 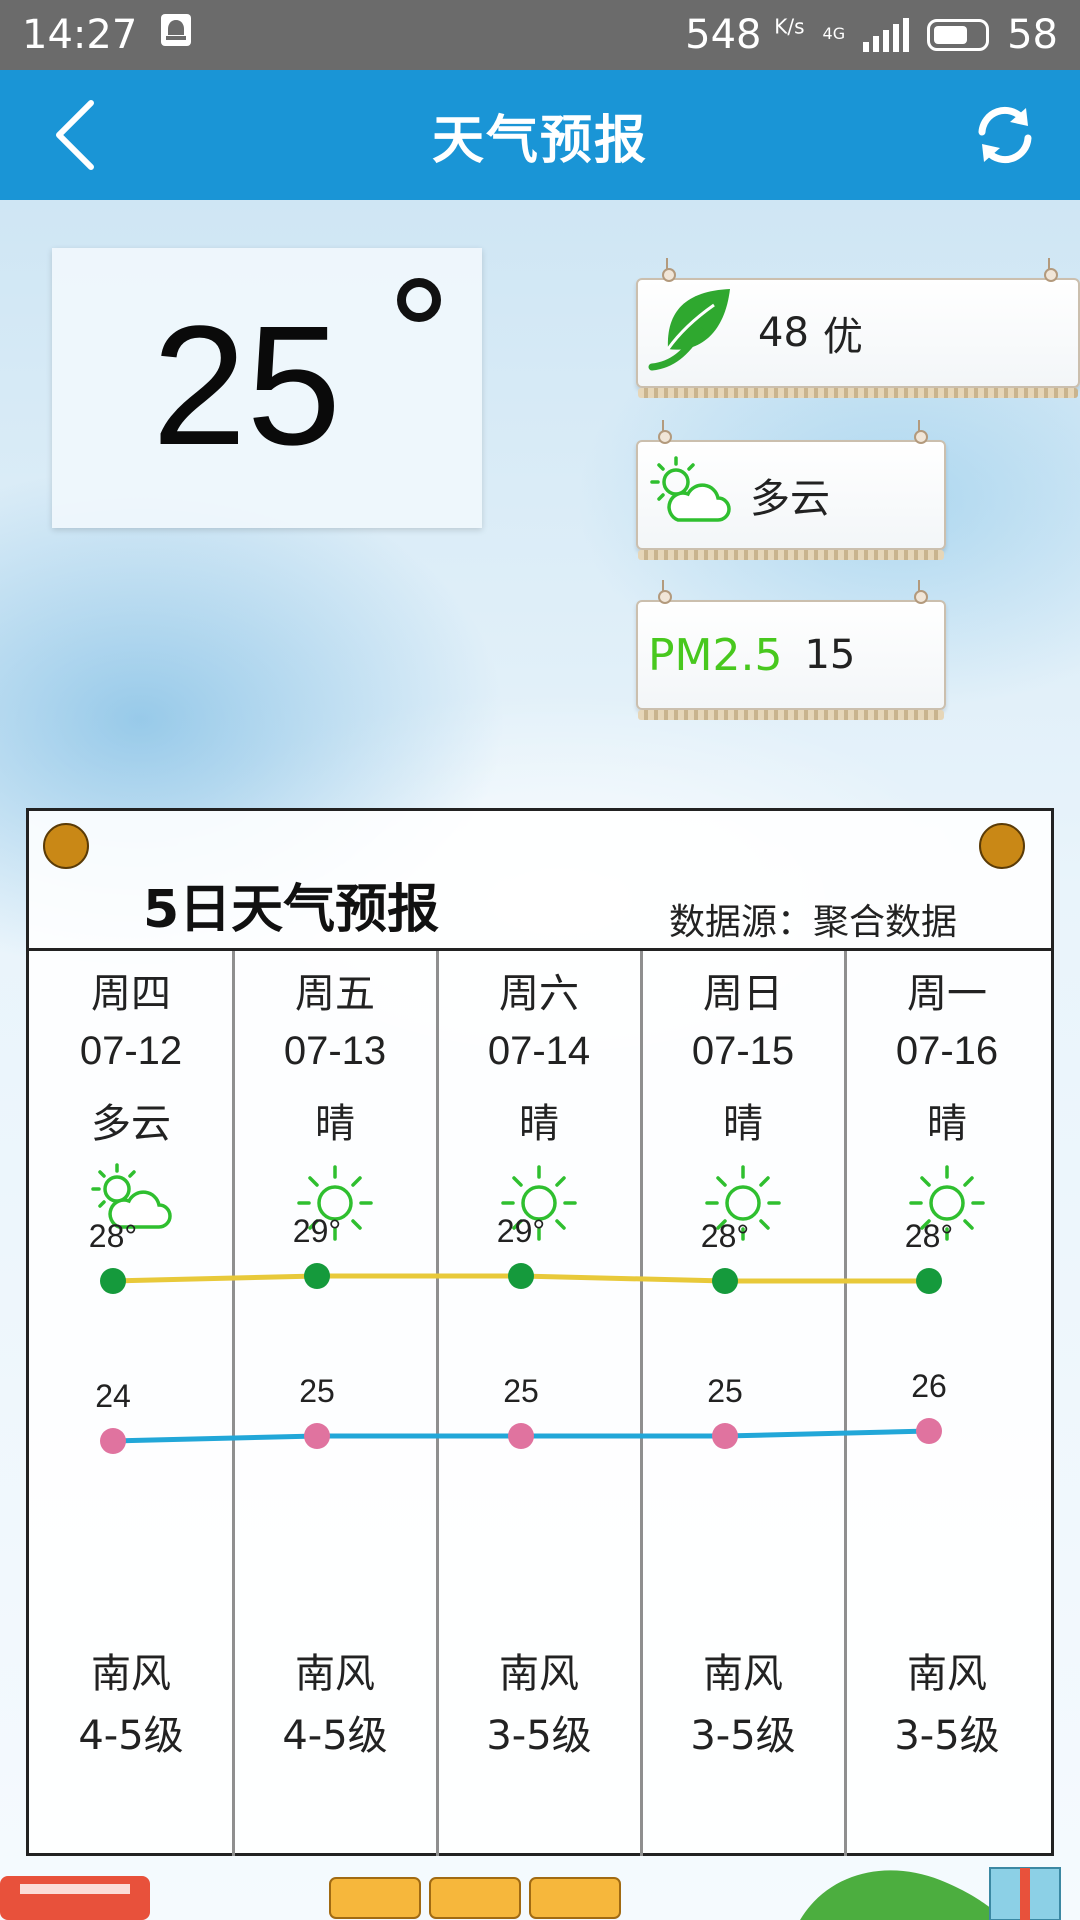 I want to click on pm25-value: 15, so click(x=830, y=655).